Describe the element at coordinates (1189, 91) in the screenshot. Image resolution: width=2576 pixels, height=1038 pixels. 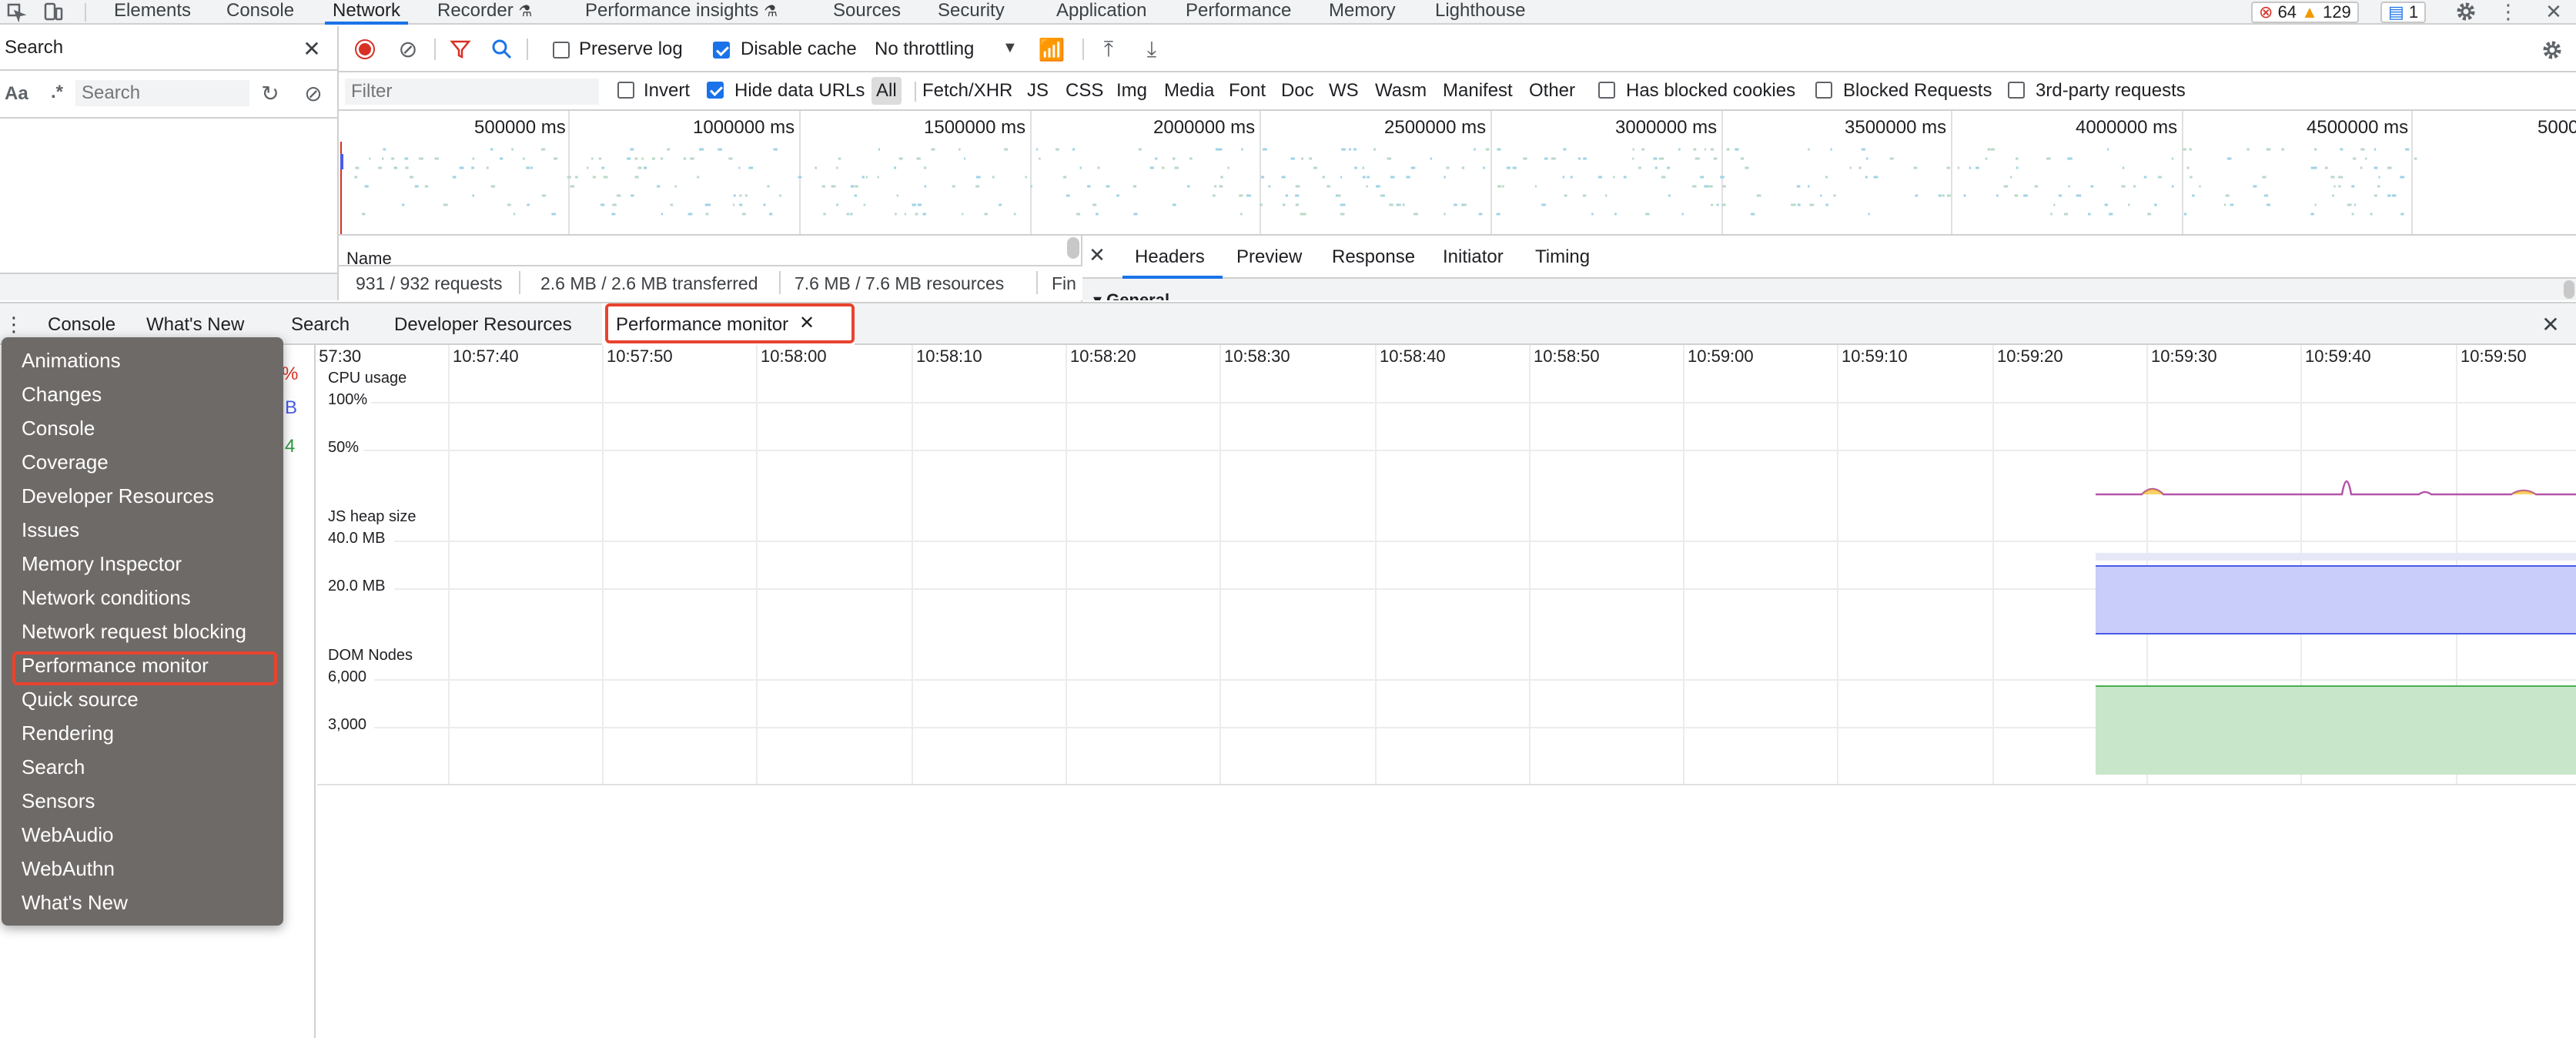
I see `filter-type-media: Media` at that location.